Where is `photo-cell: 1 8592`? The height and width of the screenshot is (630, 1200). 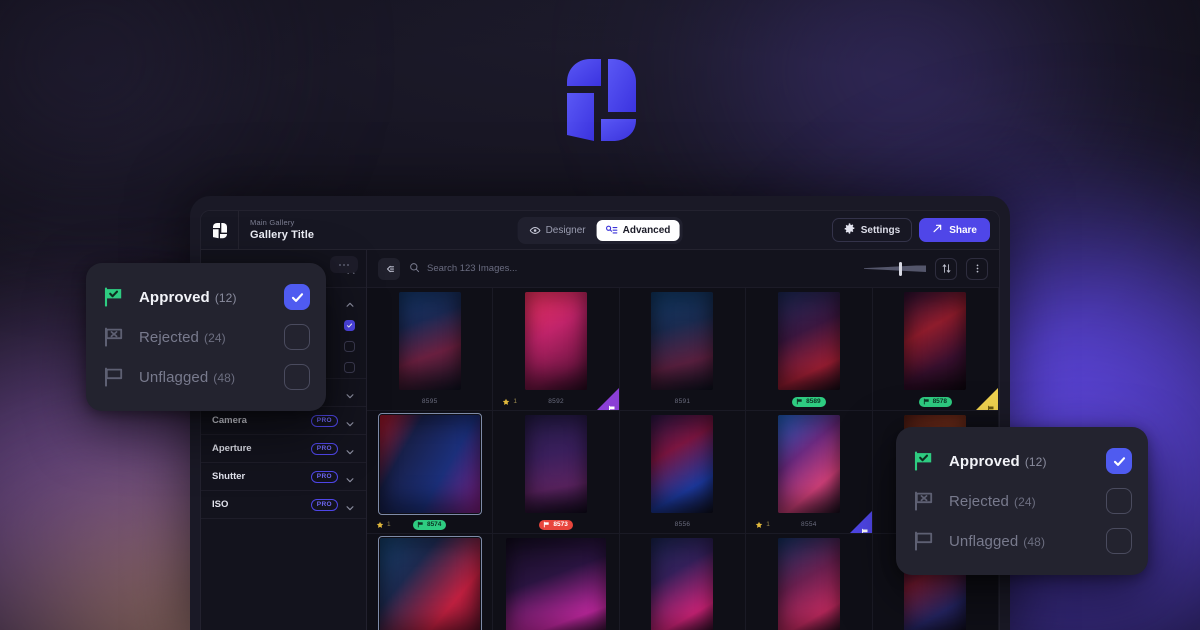
photo-cell: 1 8592 is located at coordinates (556, 349).